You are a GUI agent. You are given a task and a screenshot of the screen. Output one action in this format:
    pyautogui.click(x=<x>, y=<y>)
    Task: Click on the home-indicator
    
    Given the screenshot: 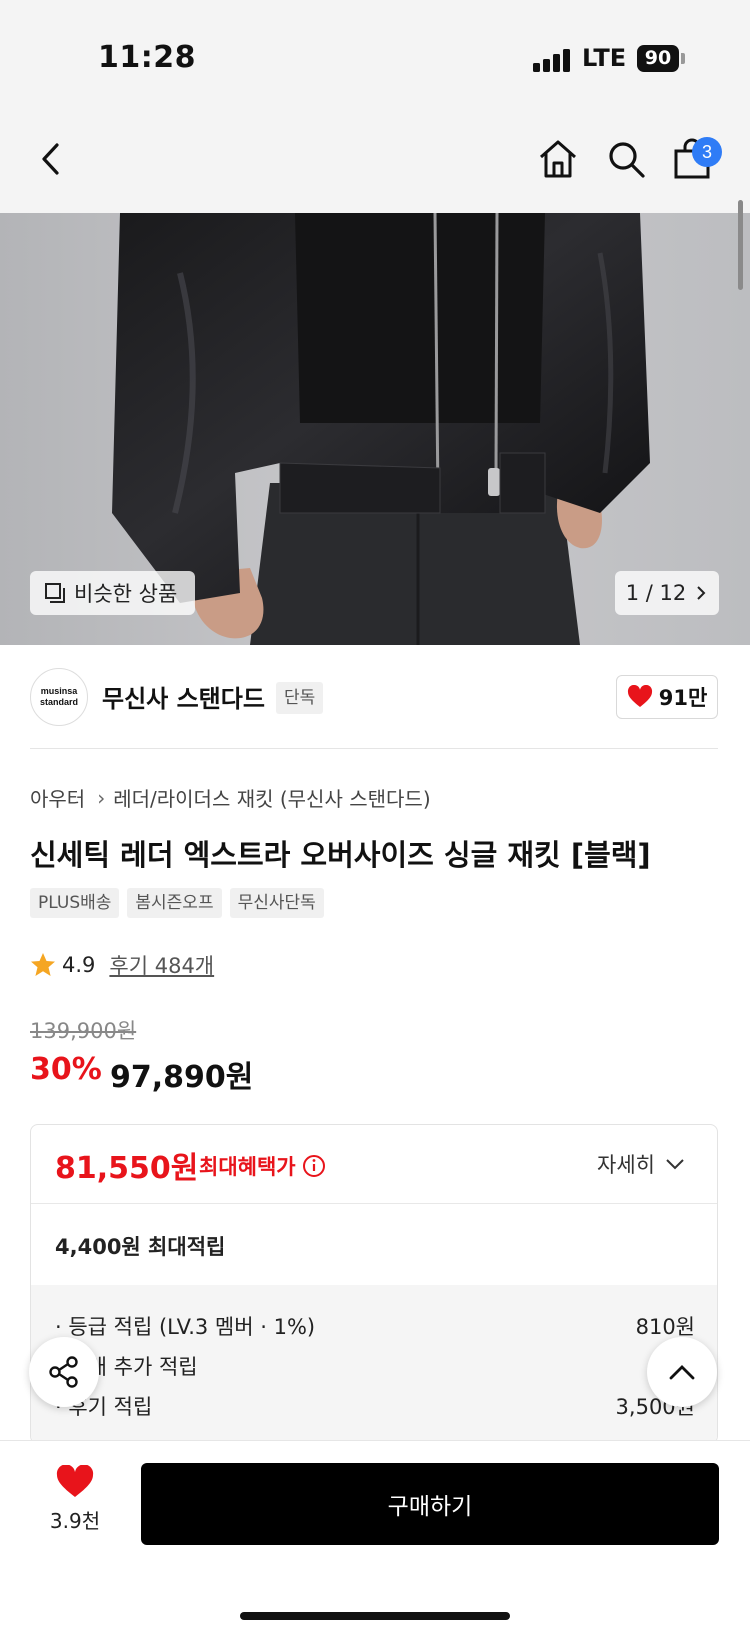 What is the action you would take?
    pyautogui.click(x=375, y=1616)
    